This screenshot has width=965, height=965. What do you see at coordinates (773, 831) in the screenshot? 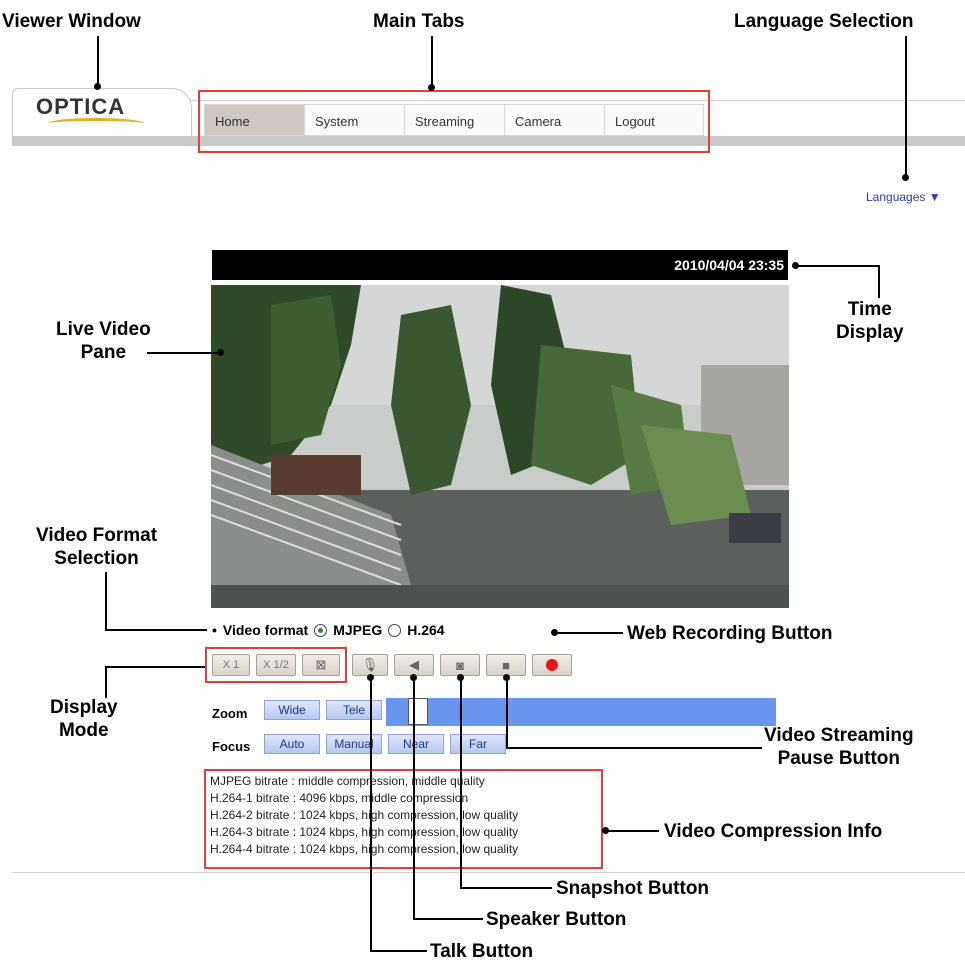
I see `callout-video-compression-info: Video Compression Info` at bounding box center [773, 831].